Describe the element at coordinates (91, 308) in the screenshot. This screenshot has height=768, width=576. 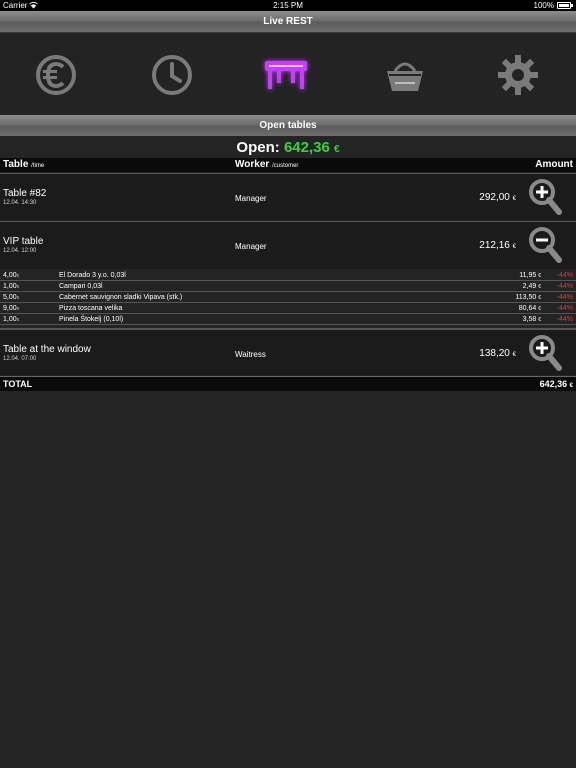
I see `item-name: Pizza toscana velika` at that location.